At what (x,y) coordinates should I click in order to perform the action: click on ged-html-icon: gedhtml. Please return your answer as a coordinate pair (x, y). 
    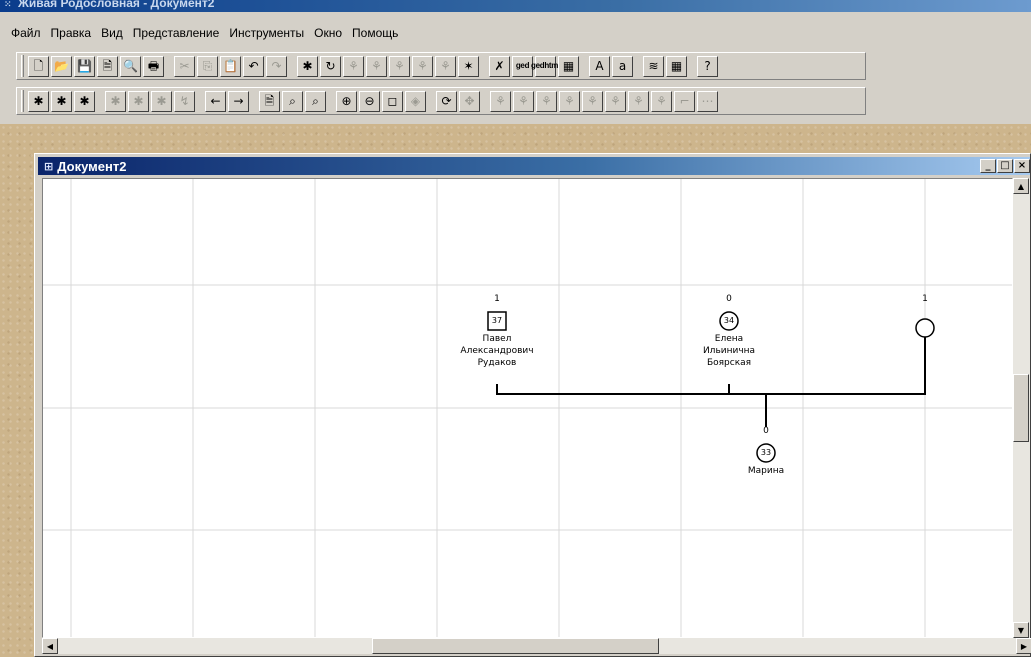
    Looking at the image, I should click on (545, 66).